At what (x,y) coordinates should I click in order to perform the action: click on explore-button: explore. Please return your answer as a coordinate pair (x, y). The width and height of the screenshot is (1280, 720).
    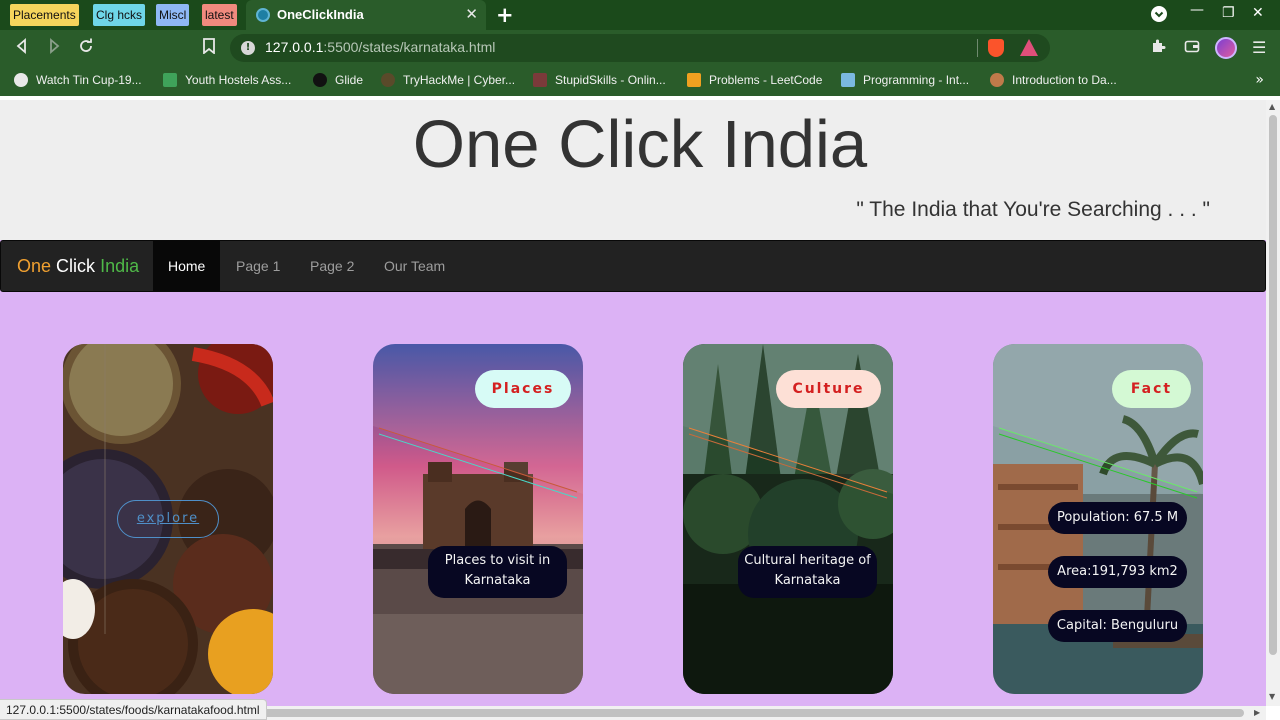
    Looking at the image, I should click on (168, 519).